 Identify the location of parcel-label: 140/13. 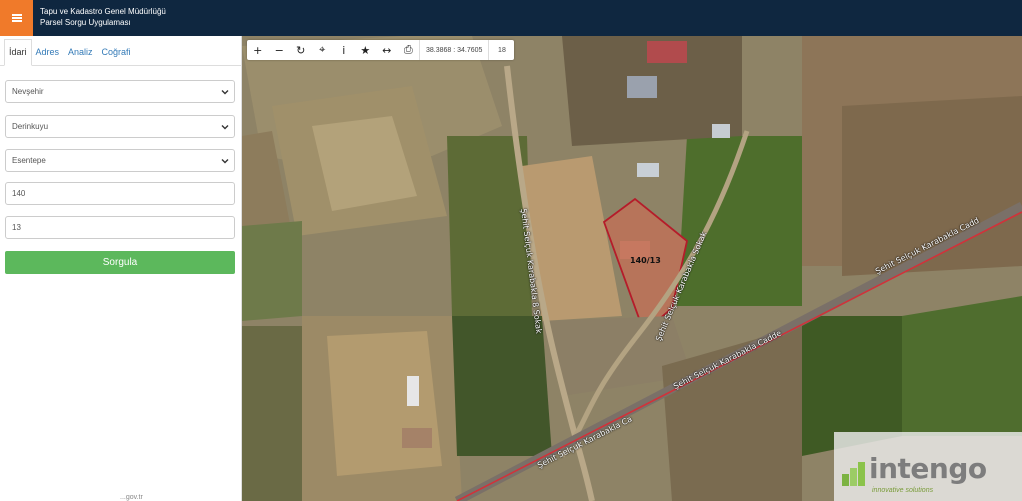
(645, 260).